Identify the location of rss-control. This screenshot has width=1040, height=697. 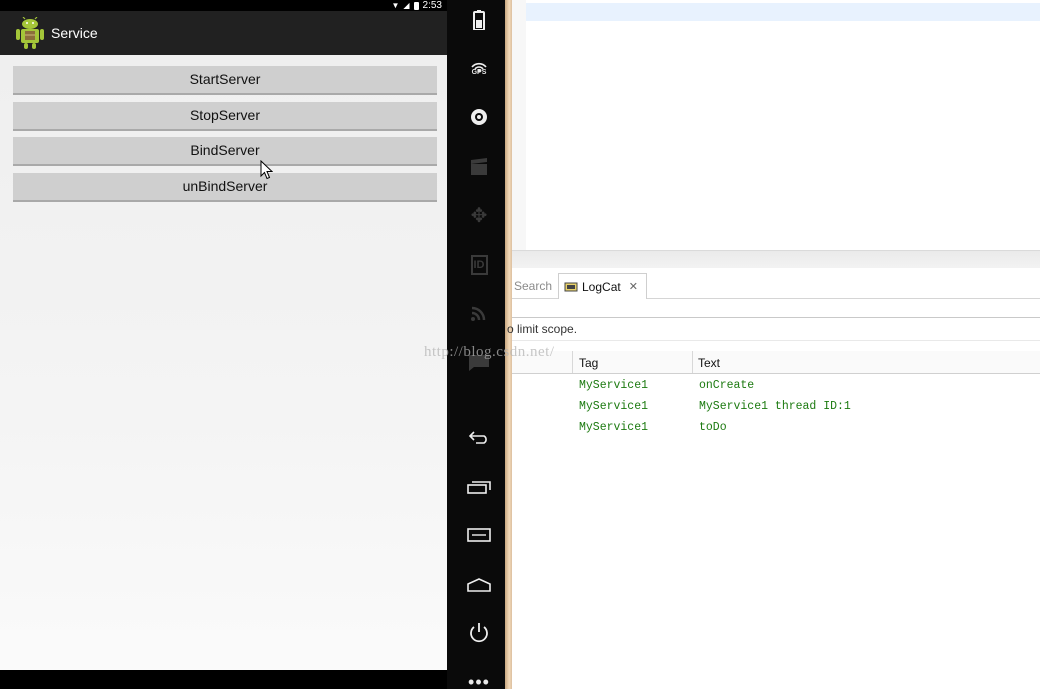
(479, 313).